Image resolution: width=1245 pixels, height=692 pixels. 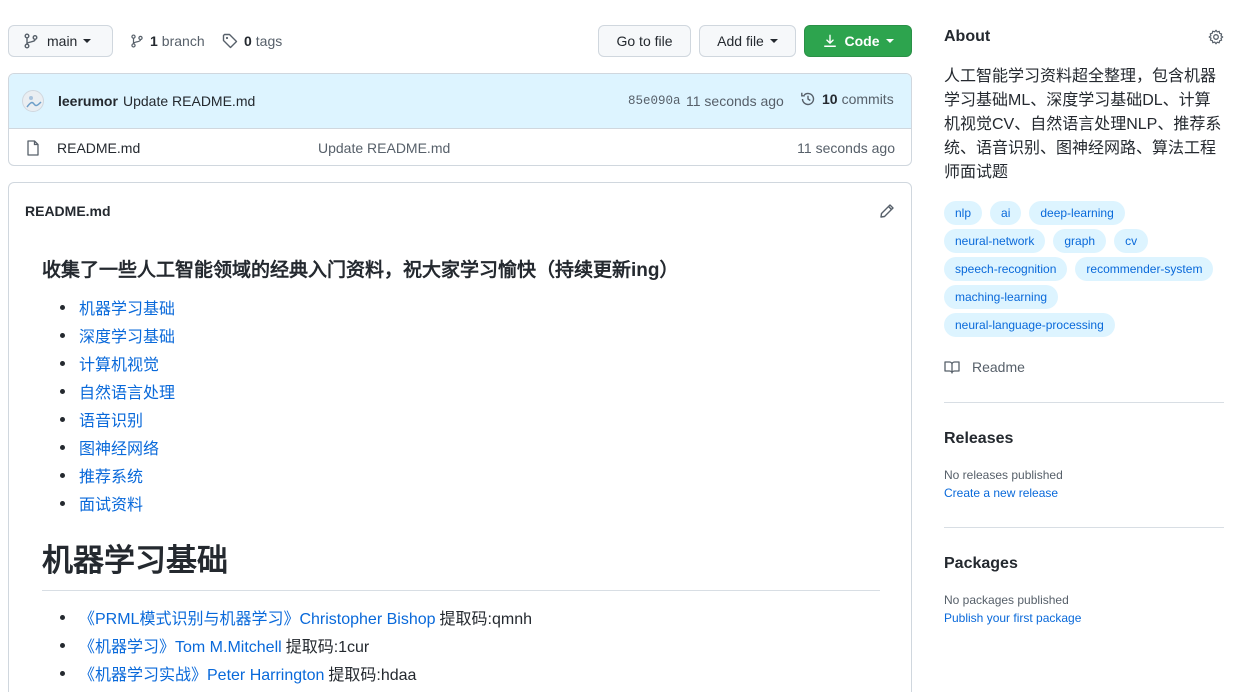 I want to click on toc-link: 自然语言处理, so click(x=127, y=391).